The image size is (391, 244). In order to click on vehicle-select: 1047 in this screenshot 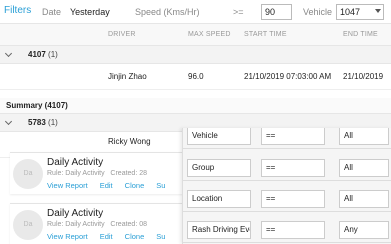, I will do `click(360, 12)`.